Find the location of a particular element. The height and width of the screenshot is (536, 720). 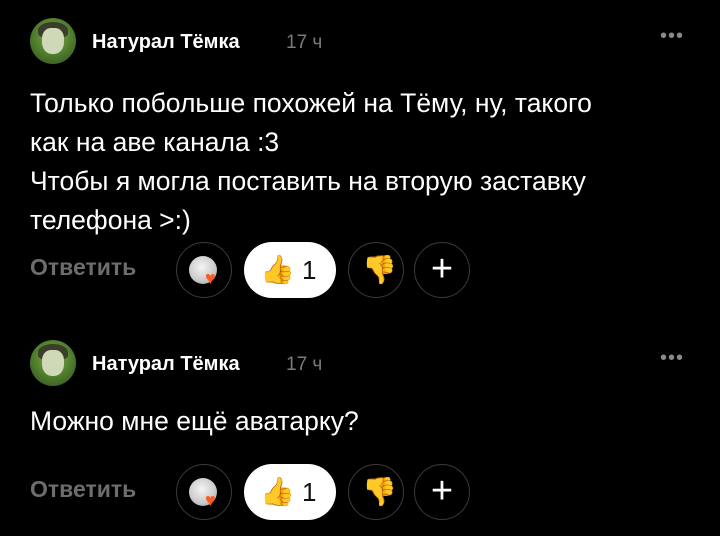

comment-text-line: телефона >:) is located at coordinates (110, 220).